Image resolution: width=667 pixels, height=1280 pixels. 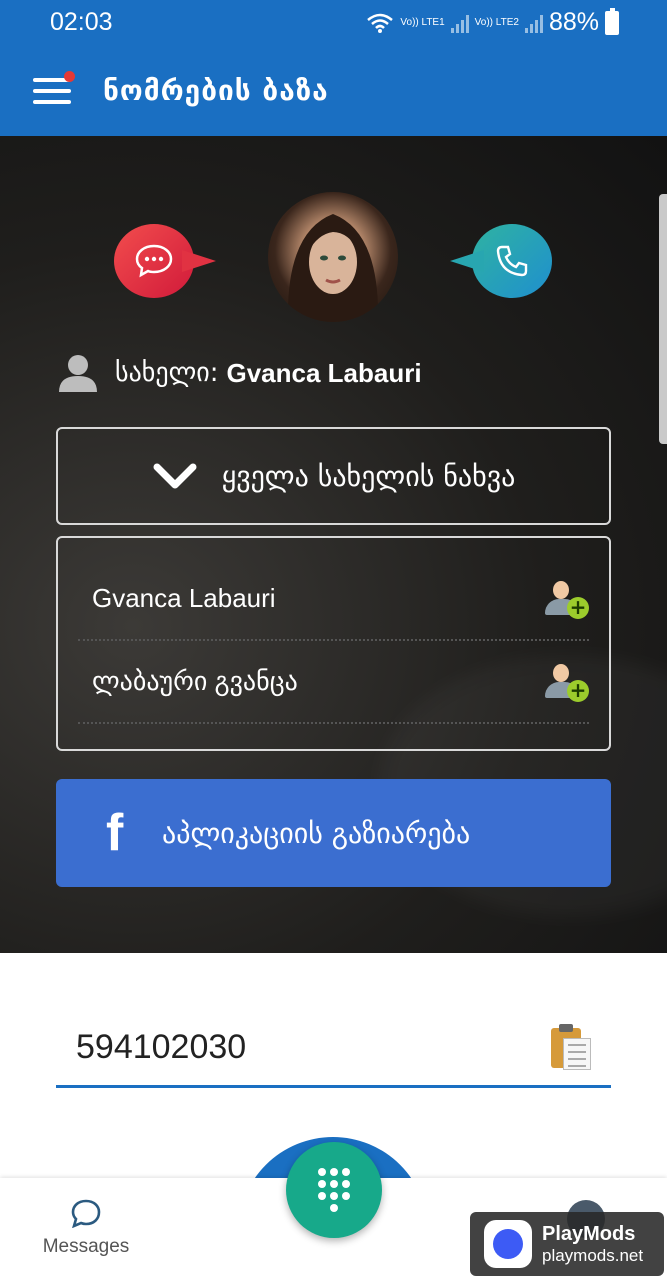 What do you see at coordinates (291, 1047) in the screenshot?
I see `phone-number-input` at bounding box center [291, 1047].